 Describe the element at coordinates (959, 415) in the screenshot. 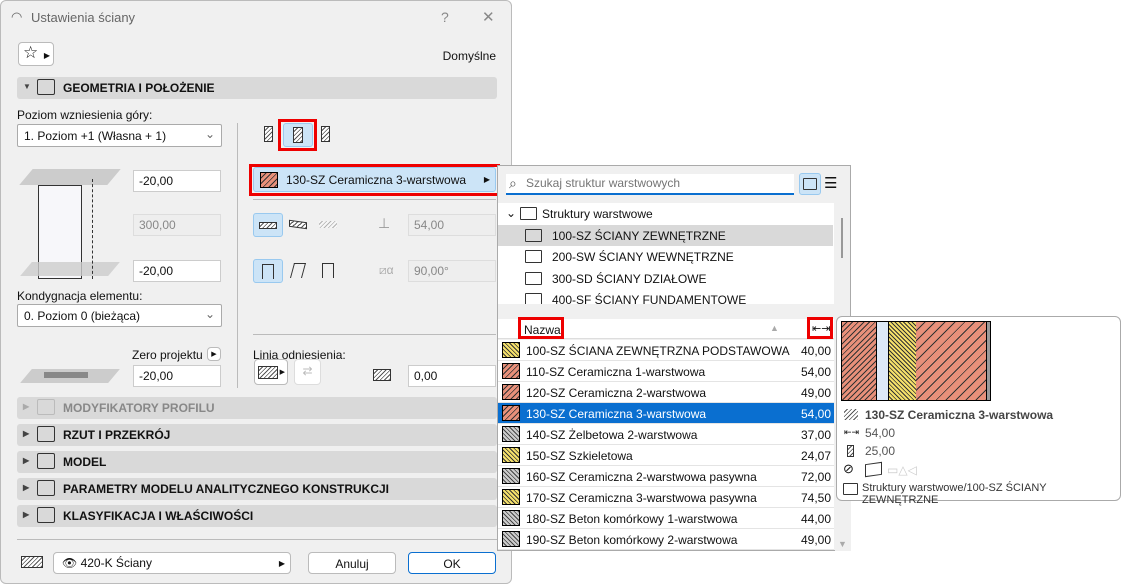

I see `tooltip-name: 130-SZ Ceramiczna 3-warstwowa` at that location.